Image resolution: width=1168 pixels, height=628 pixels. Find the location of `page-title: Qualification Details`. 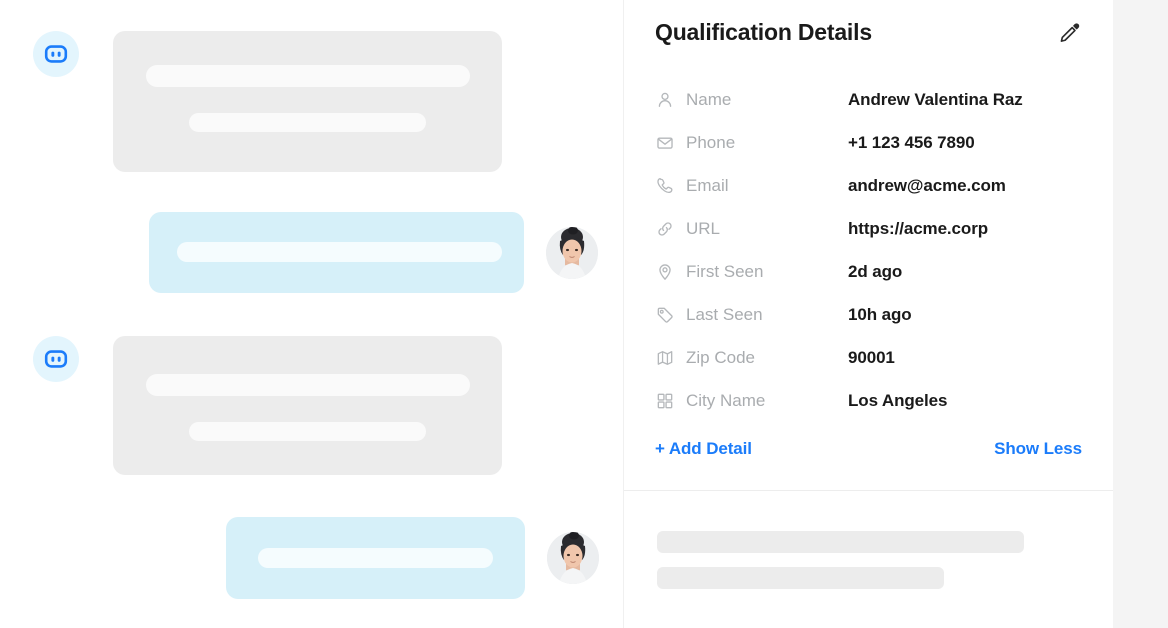

page-title: Qualification Details is located at coordinates (763, 32).